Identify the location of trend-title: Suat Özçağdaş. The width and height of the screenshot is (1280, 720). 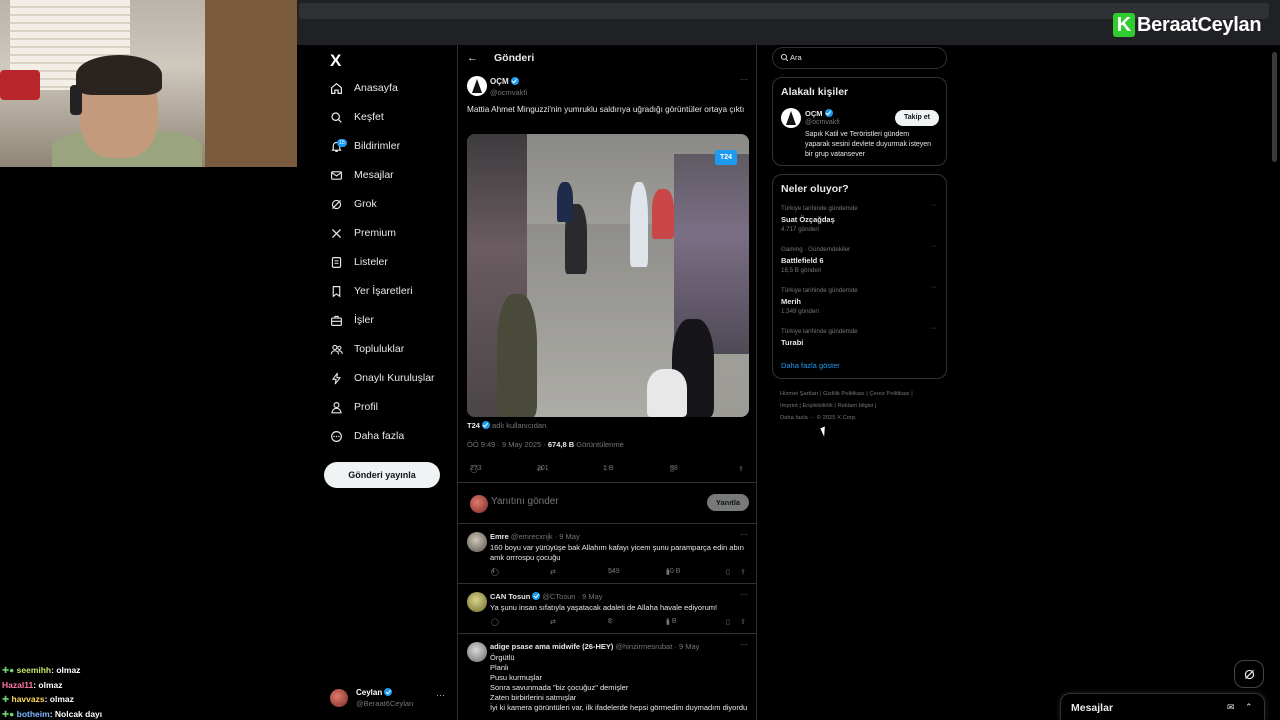
(808, 219).